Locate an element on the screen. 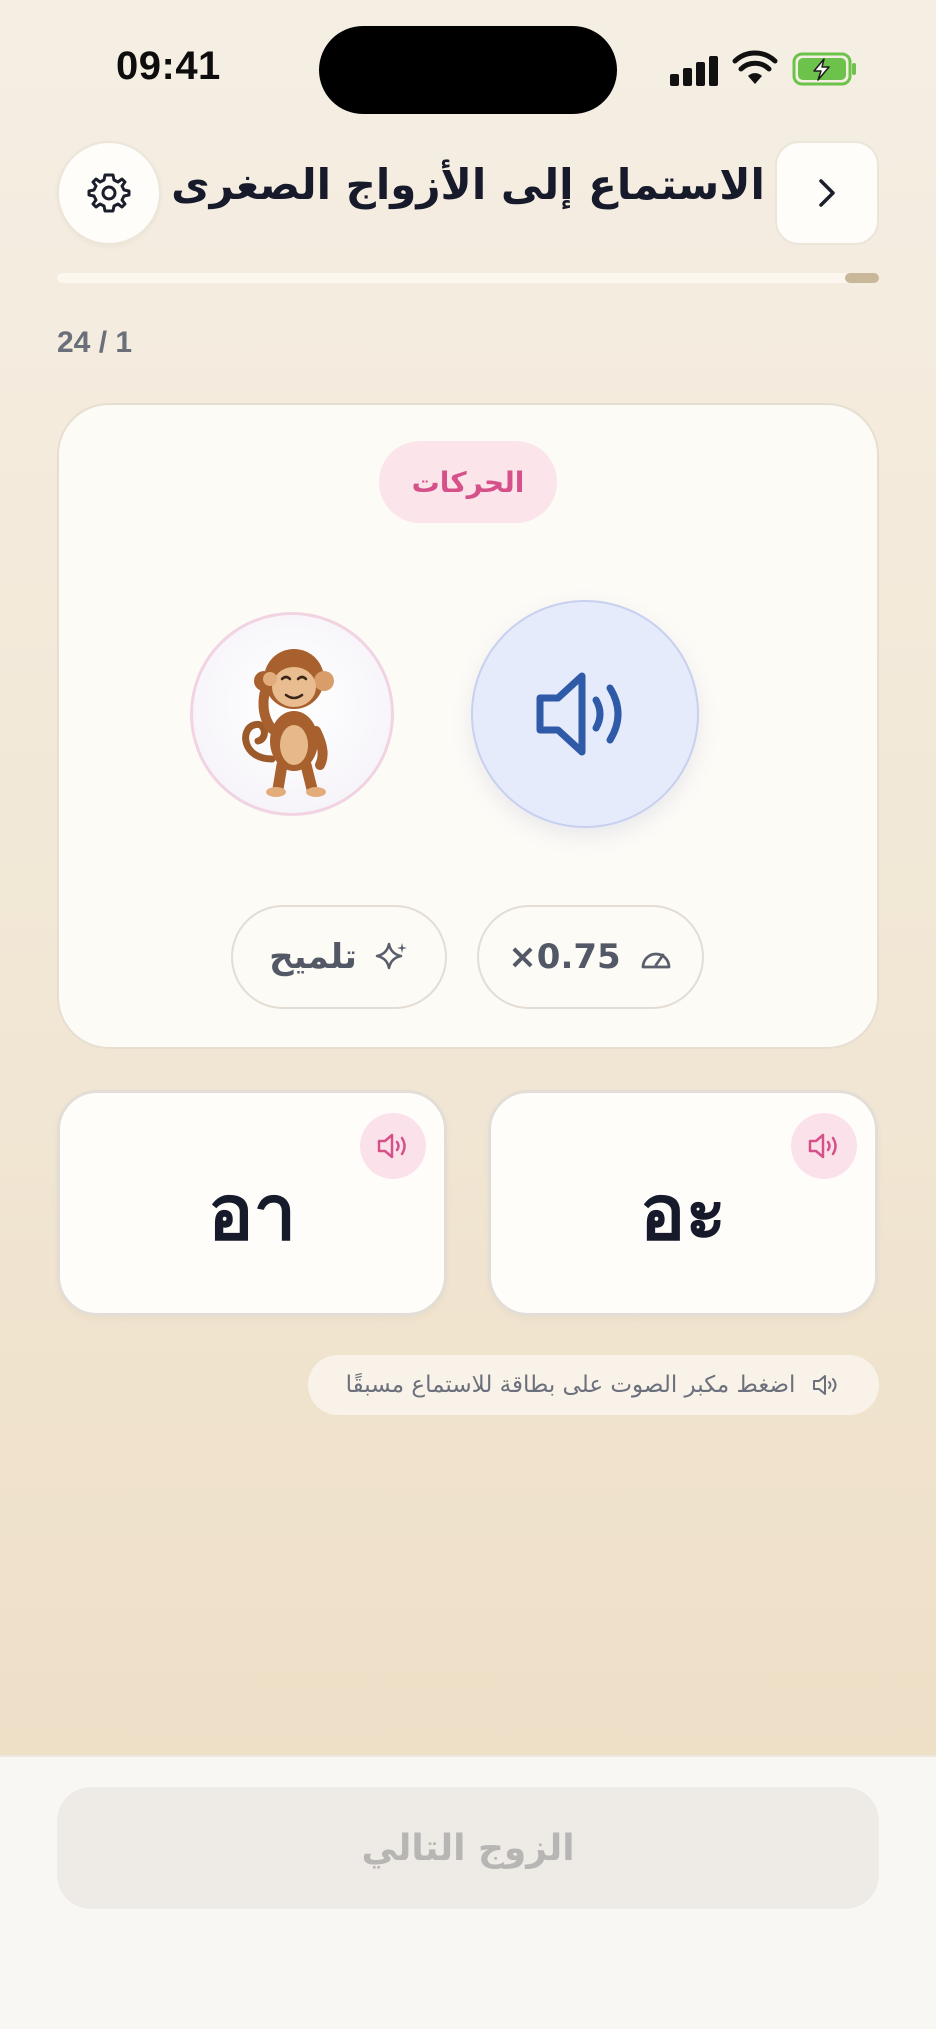 The height and width of the screenshot is (2029, 936). status-time: 09:41 is located at coordinates (168, 66).